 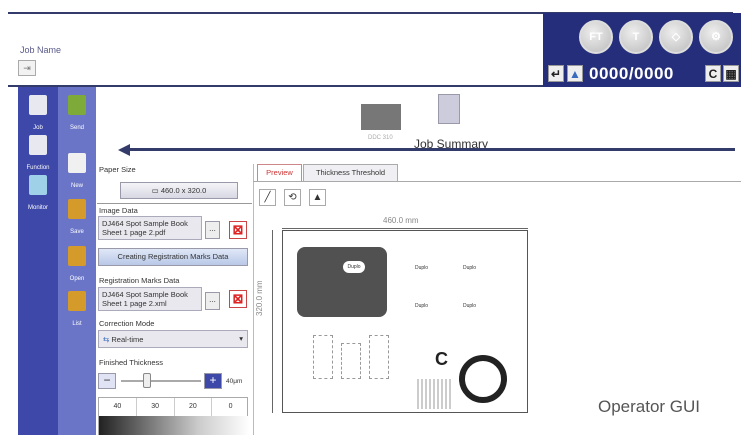 What do you see at coordinates (631, 73) in the screenshot?
I see `job-counter: 0000/0000` at bounding box center [631, 73].